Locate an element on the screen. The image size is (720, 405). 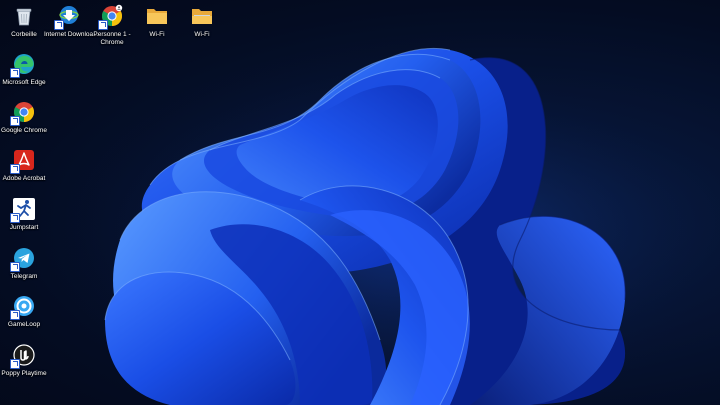
desktop-icon-label: Microsoft Edge is located at coordinates (24, 82).